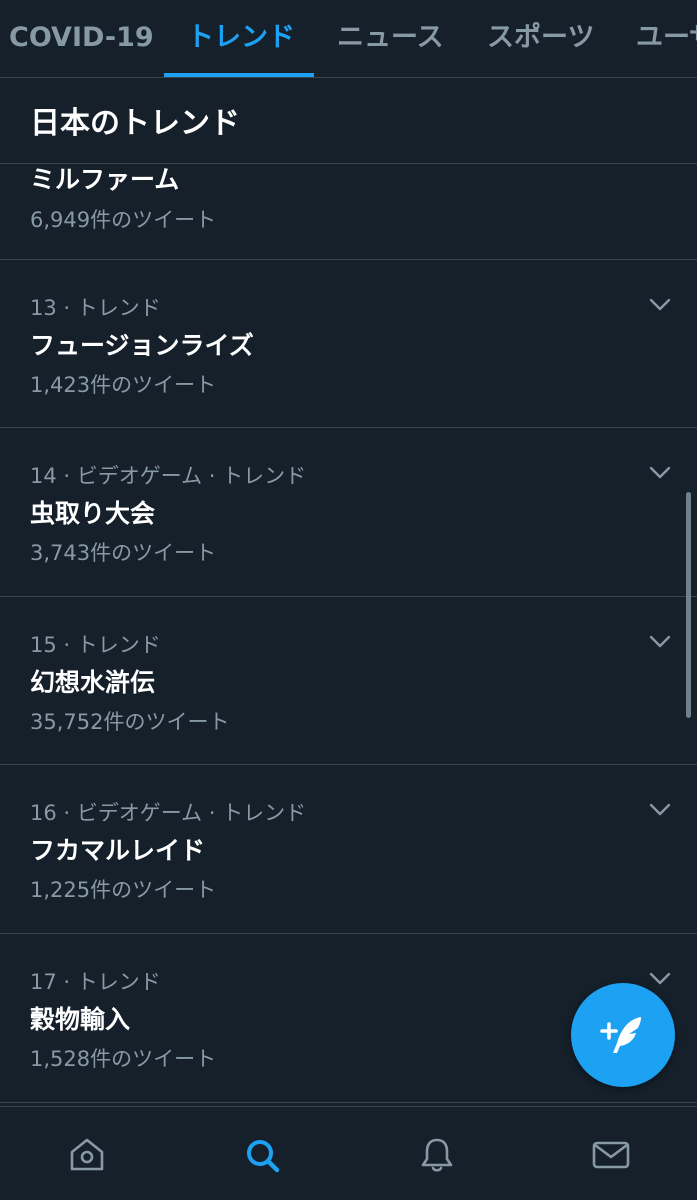  Describe the element at coordinates (348, 1153) in the screenshot. I see `bottom-nav` at that location.